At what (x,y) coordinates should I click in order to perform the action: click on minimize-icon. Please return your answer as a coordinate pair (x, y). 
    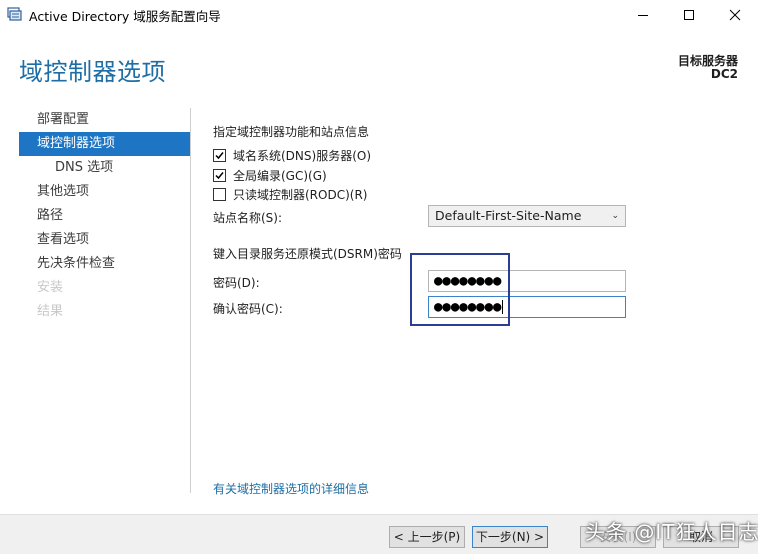
    Looking at the image, I should click on (643, 15).